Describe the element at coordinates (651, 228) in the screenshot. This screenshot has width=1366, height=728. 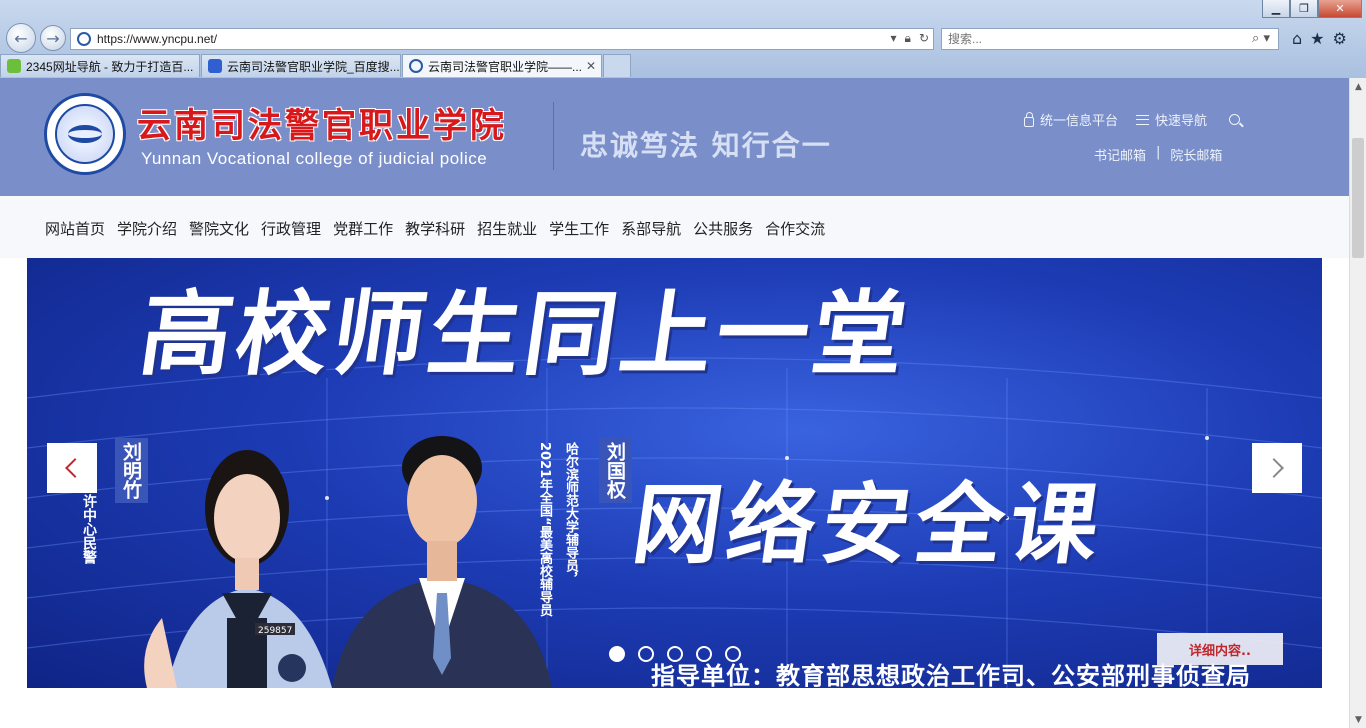
I see `nav-item-departments: 系部导航` at that location.